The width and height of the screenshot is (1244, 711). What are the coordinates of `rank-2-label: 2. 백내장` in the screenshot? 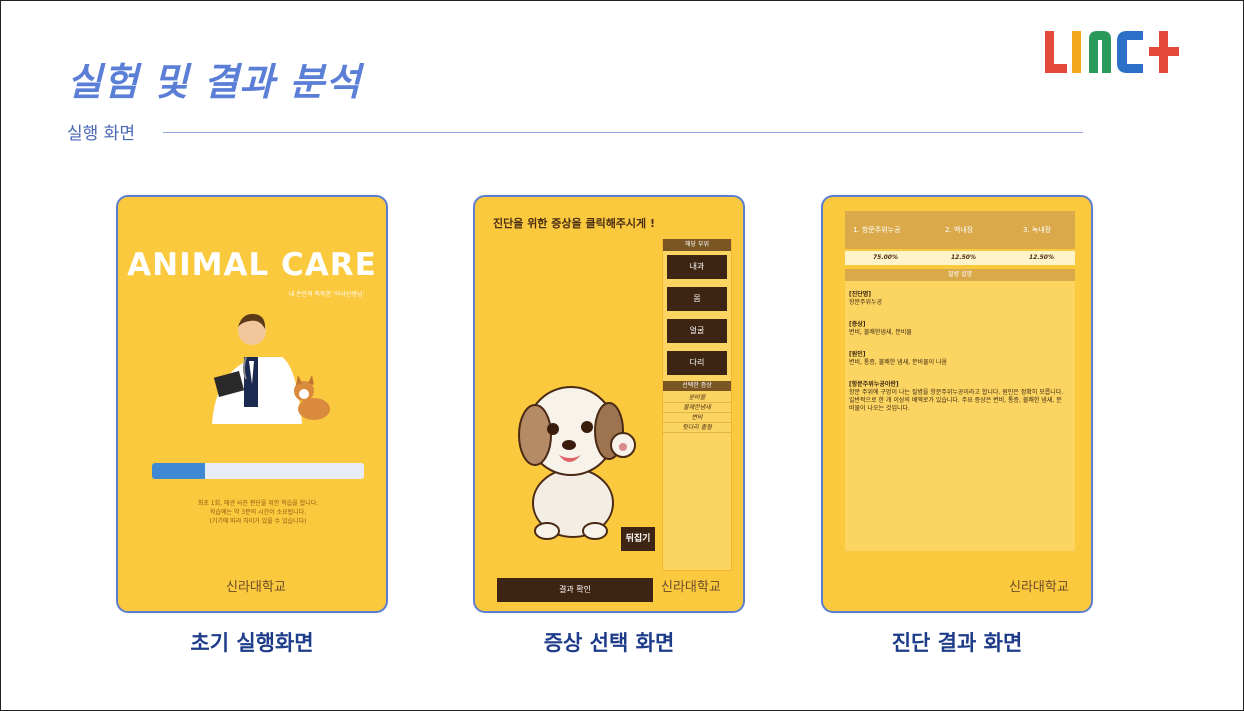 It's located at (959, 230).